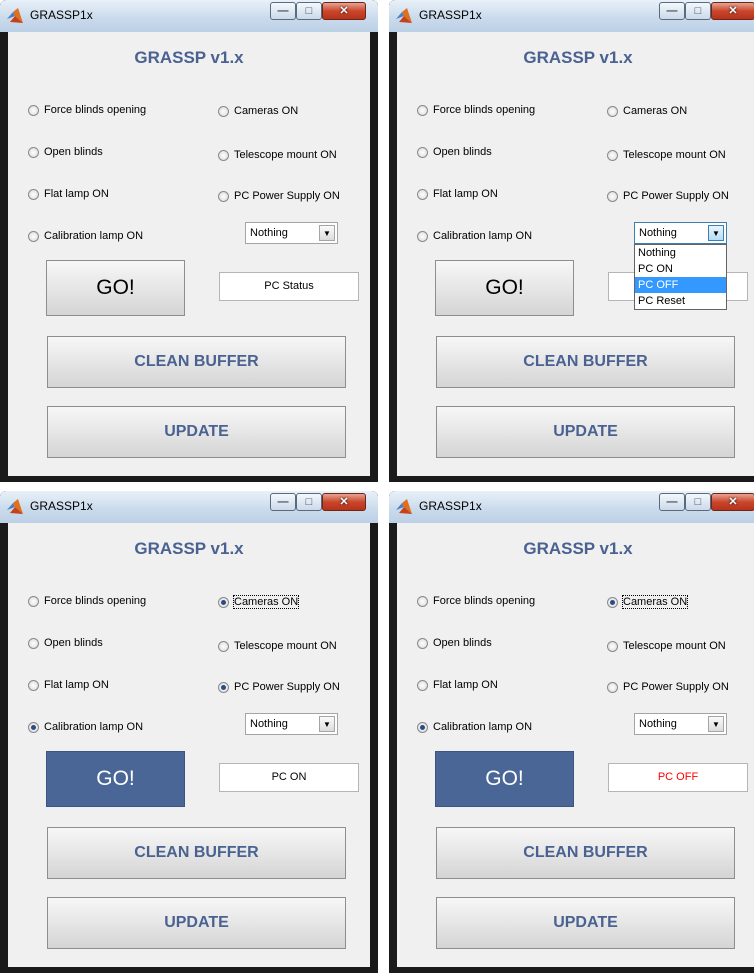  I want to click on matlab-icon, so click(404, 507).